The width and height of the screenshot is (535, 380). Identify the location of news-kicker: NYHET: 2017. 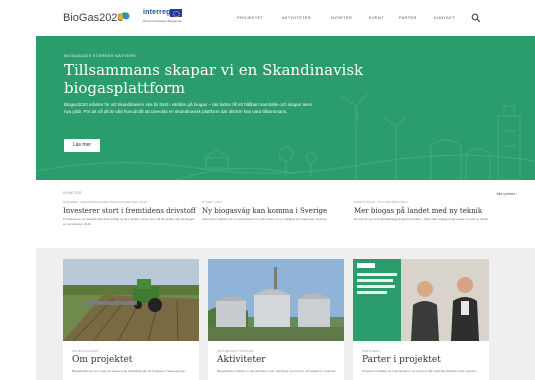
(212, 202).